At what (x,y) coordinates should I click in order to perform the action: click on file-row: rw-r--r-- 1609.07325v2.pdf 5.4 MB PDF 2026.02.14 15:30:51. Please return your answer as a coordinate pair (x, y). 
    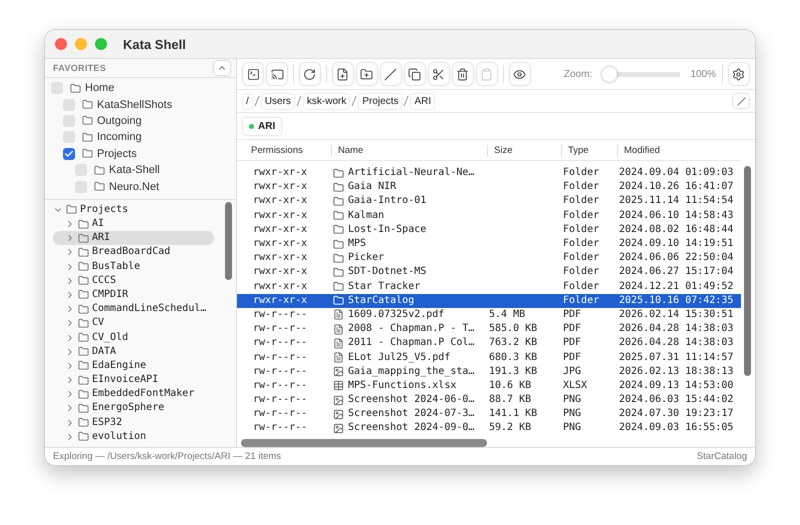
    Looking at the image, I should click on (489, 315).